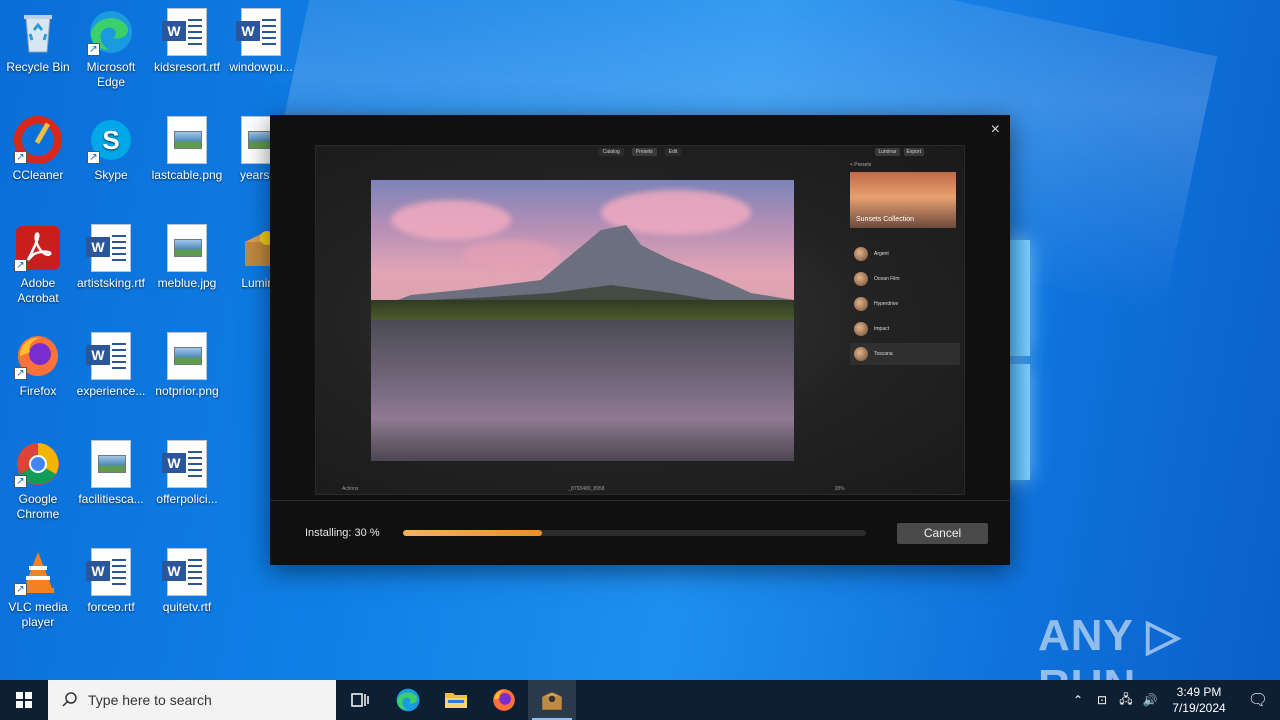 The image size is (1280, 720). I want to click on clock-date: 7/19/2024, so click(1199, 708).